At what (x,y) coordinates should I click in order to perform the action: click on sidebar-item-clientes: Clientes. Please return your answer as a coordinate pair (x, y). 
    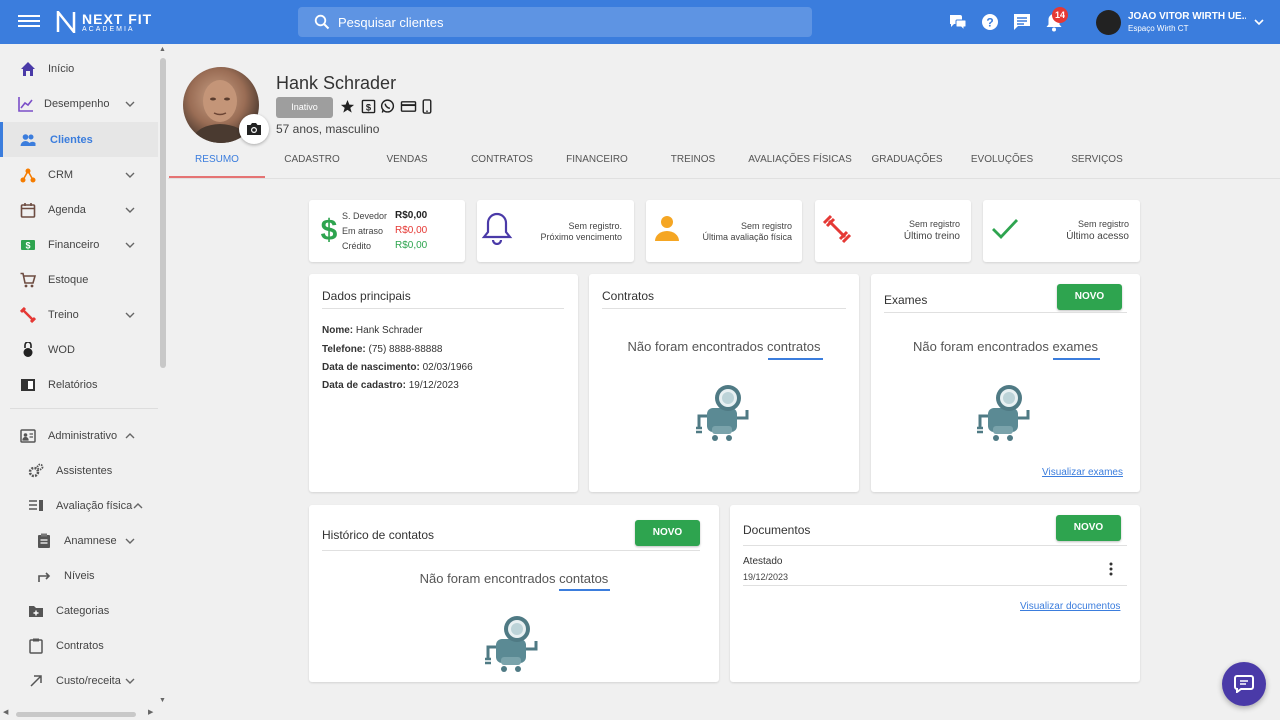
    Looking at the image, I should click on (79, 139).